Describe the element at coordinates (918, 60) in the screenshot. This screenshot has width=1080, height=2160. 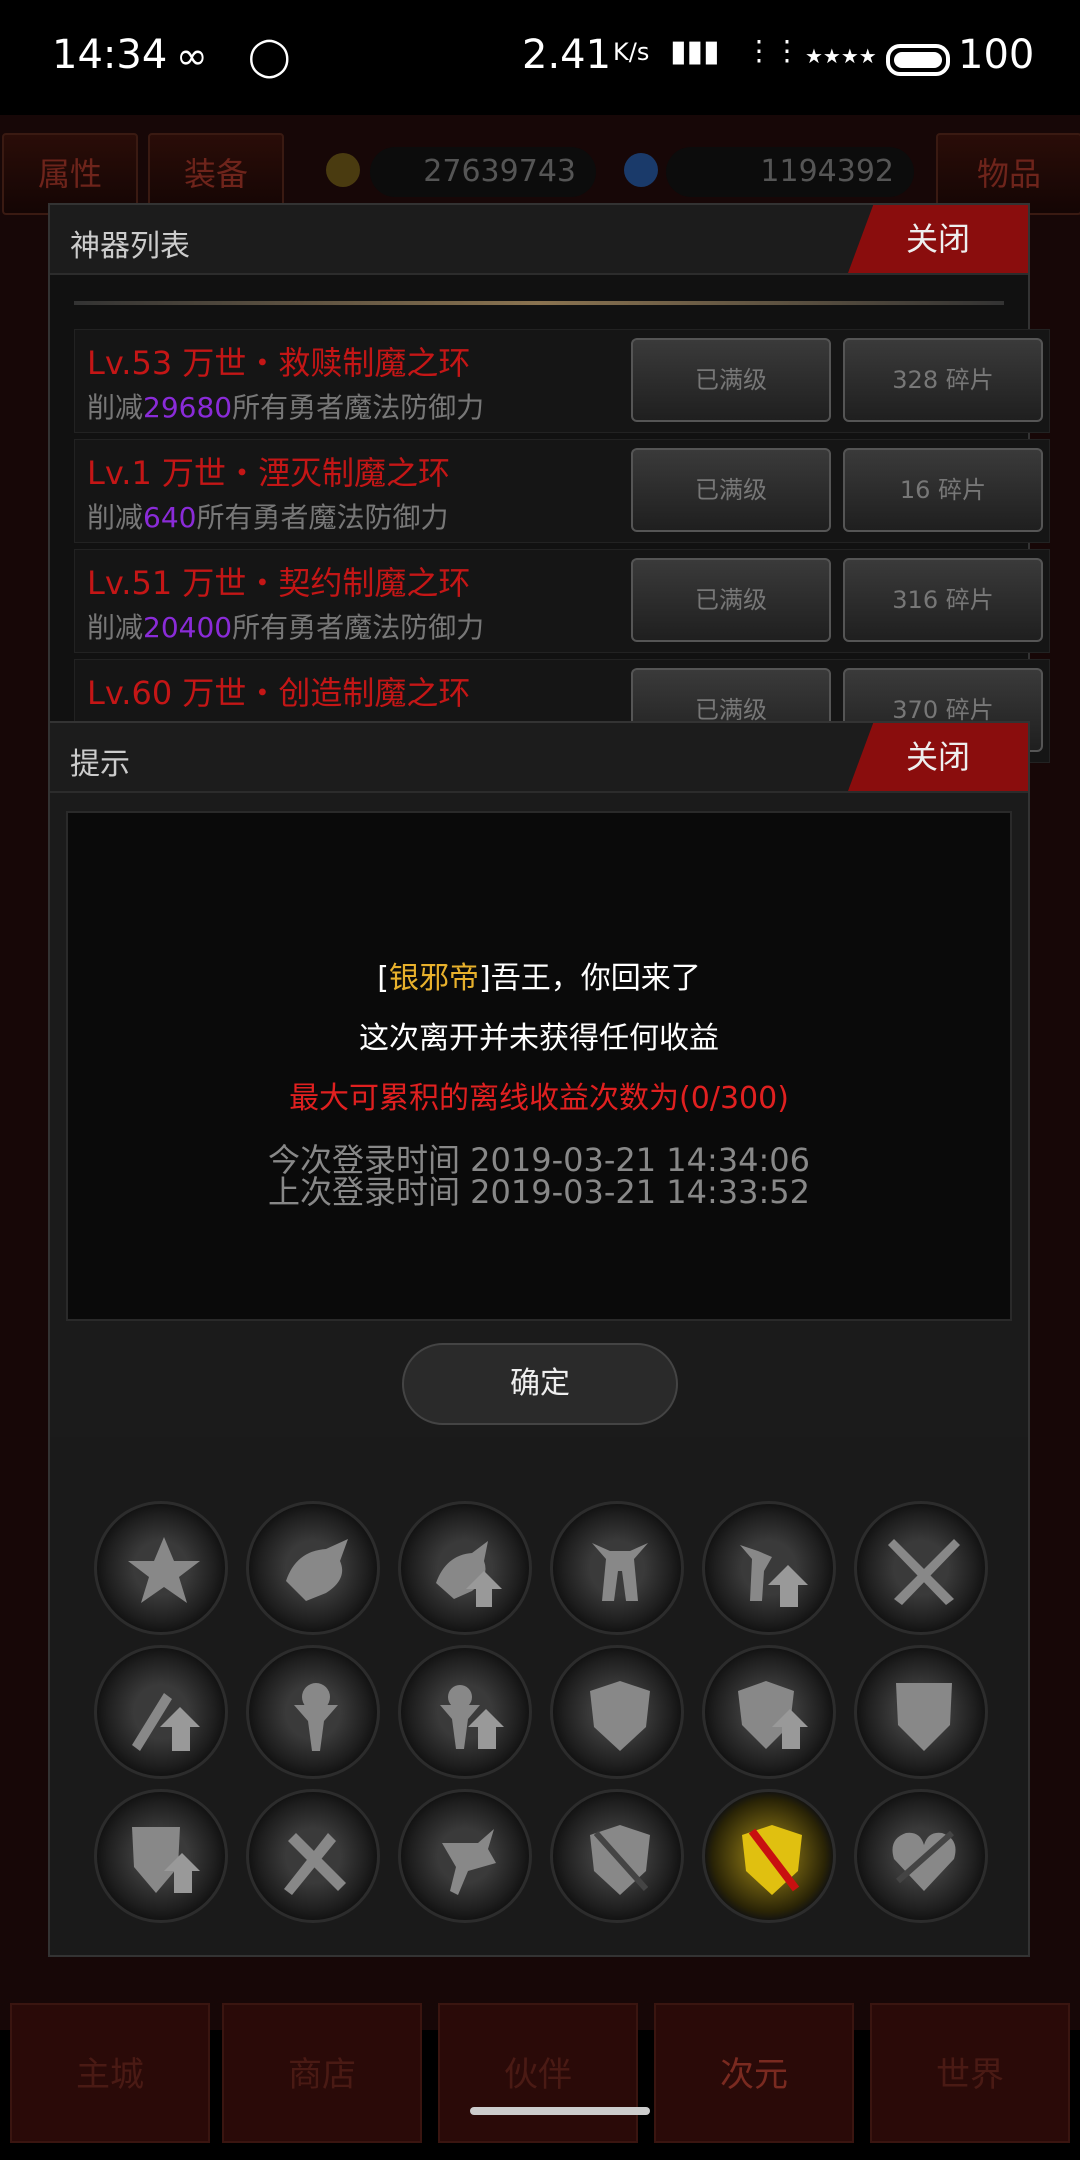
I see `battery-icon` at that location.